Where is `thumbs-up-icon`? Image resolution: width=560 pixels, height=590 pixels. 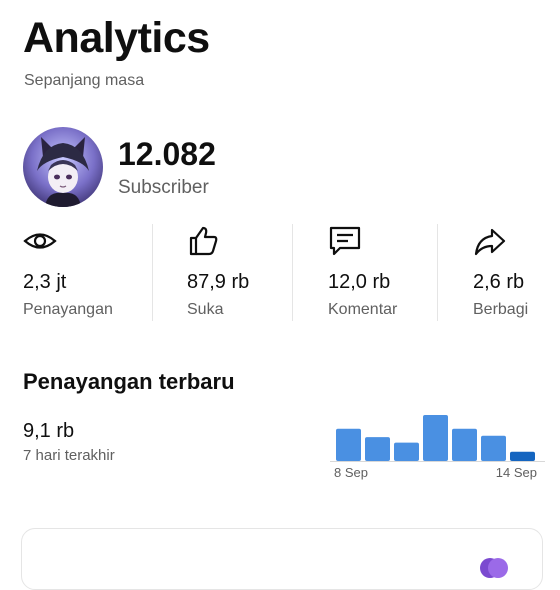 thumbs-up-icon is located at coordinates (204, 241).